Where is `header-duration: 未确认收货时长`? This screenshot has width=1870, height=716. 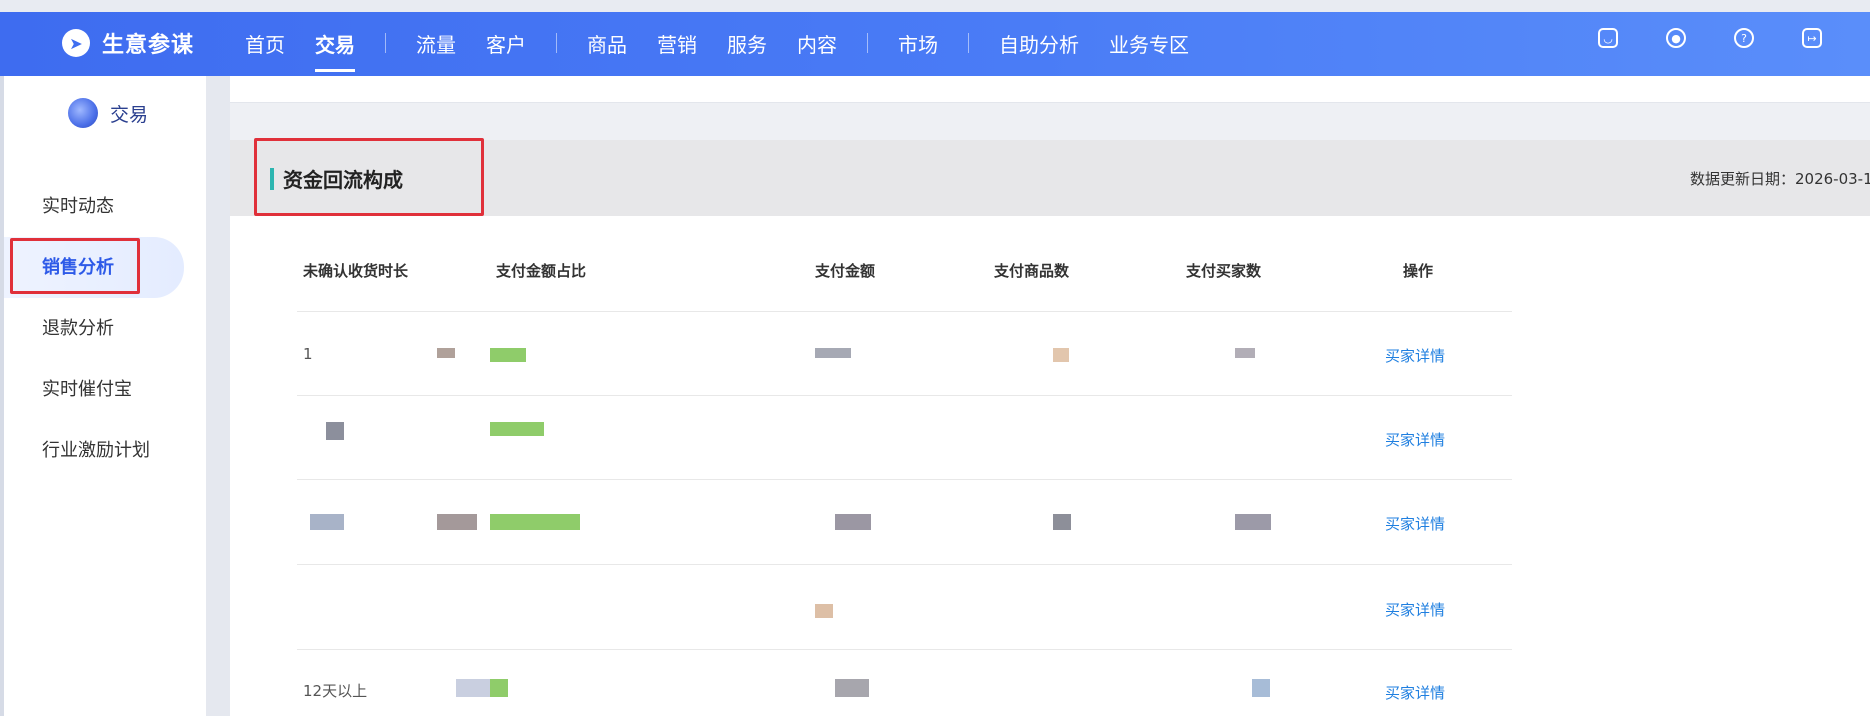
header-duration: 未确认收货时长 is located at coordinates (356, 271).